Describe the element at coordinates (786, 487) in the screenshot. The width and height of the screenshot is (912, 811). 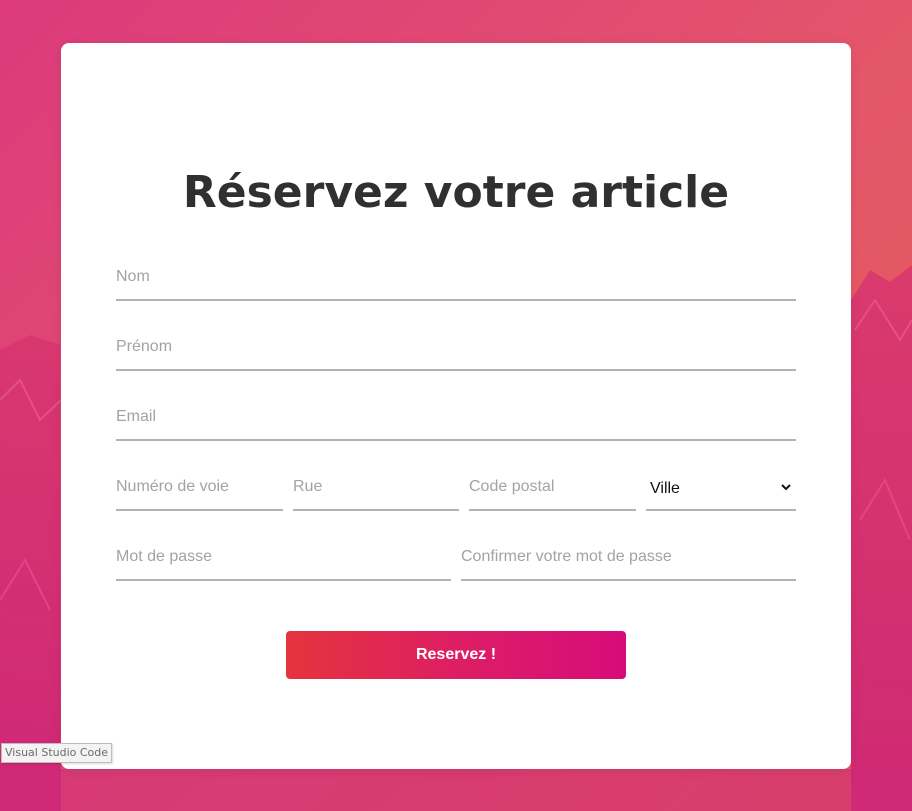
I see `chevron-down-icon` at that location.